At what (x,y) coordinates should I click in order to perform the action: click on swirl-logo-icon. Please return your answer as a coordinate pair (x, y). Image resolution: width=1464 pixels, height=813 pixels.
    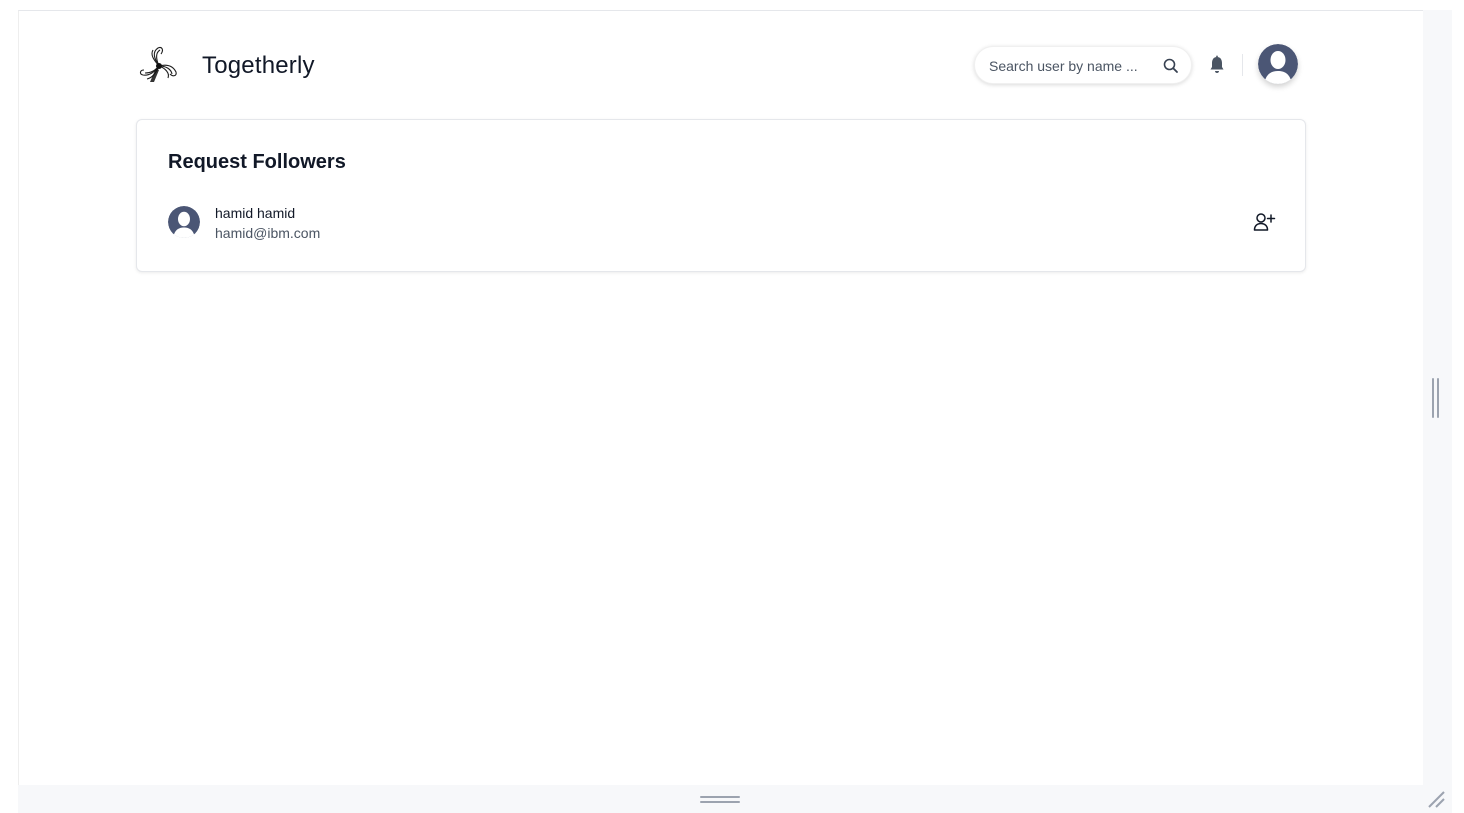
    Looking at the image, I should click on (159, 66).